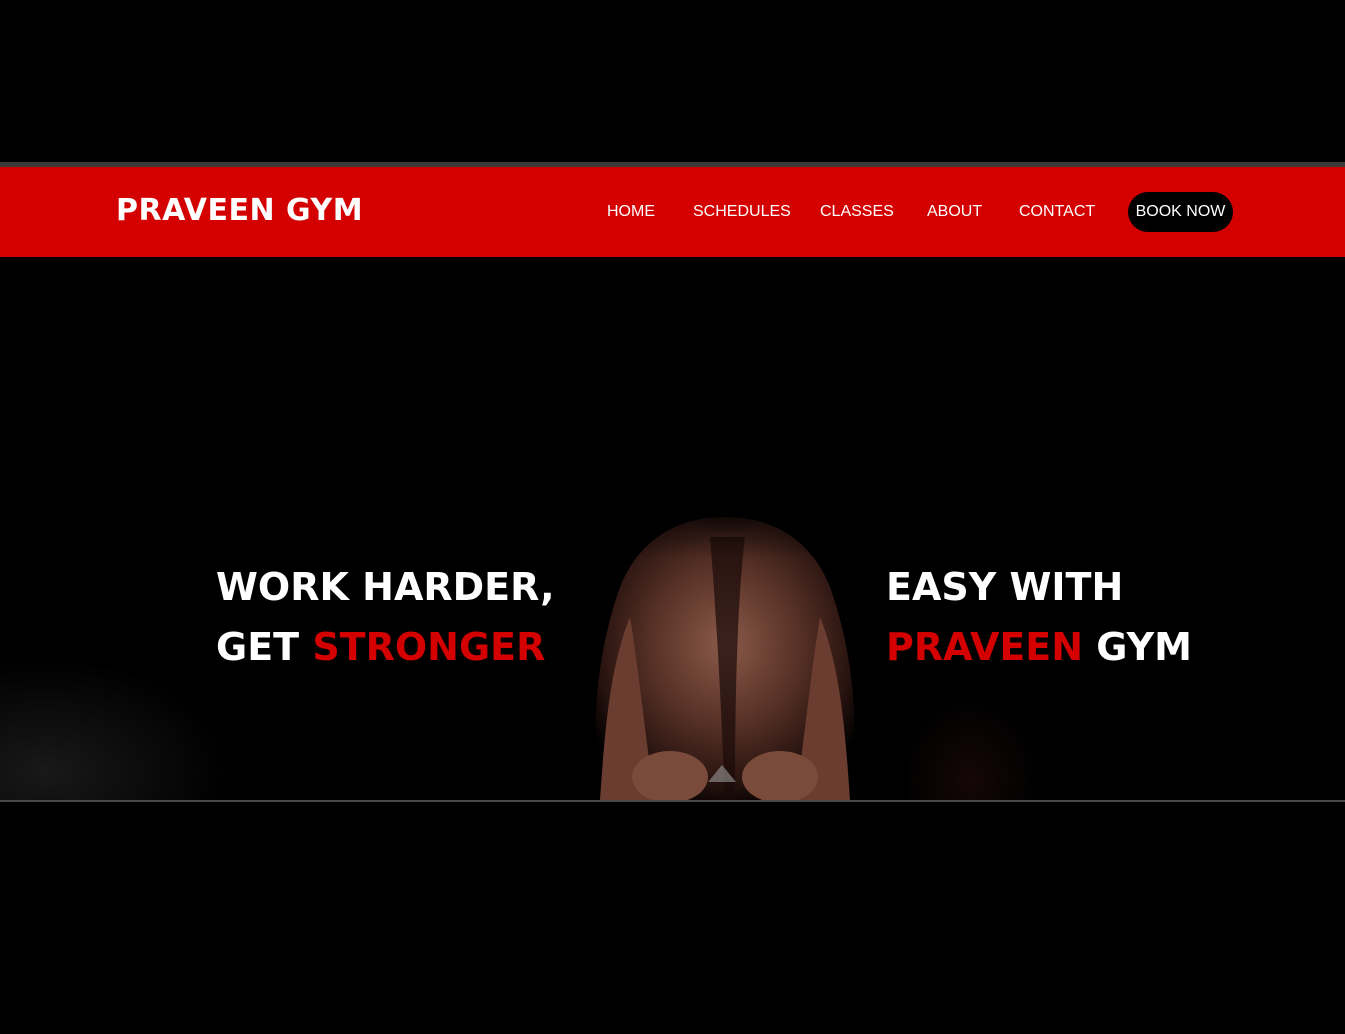 This screenshot has width=1345, height=1034. I want to click on nav-classes: CLASSES, so click(857, 212).